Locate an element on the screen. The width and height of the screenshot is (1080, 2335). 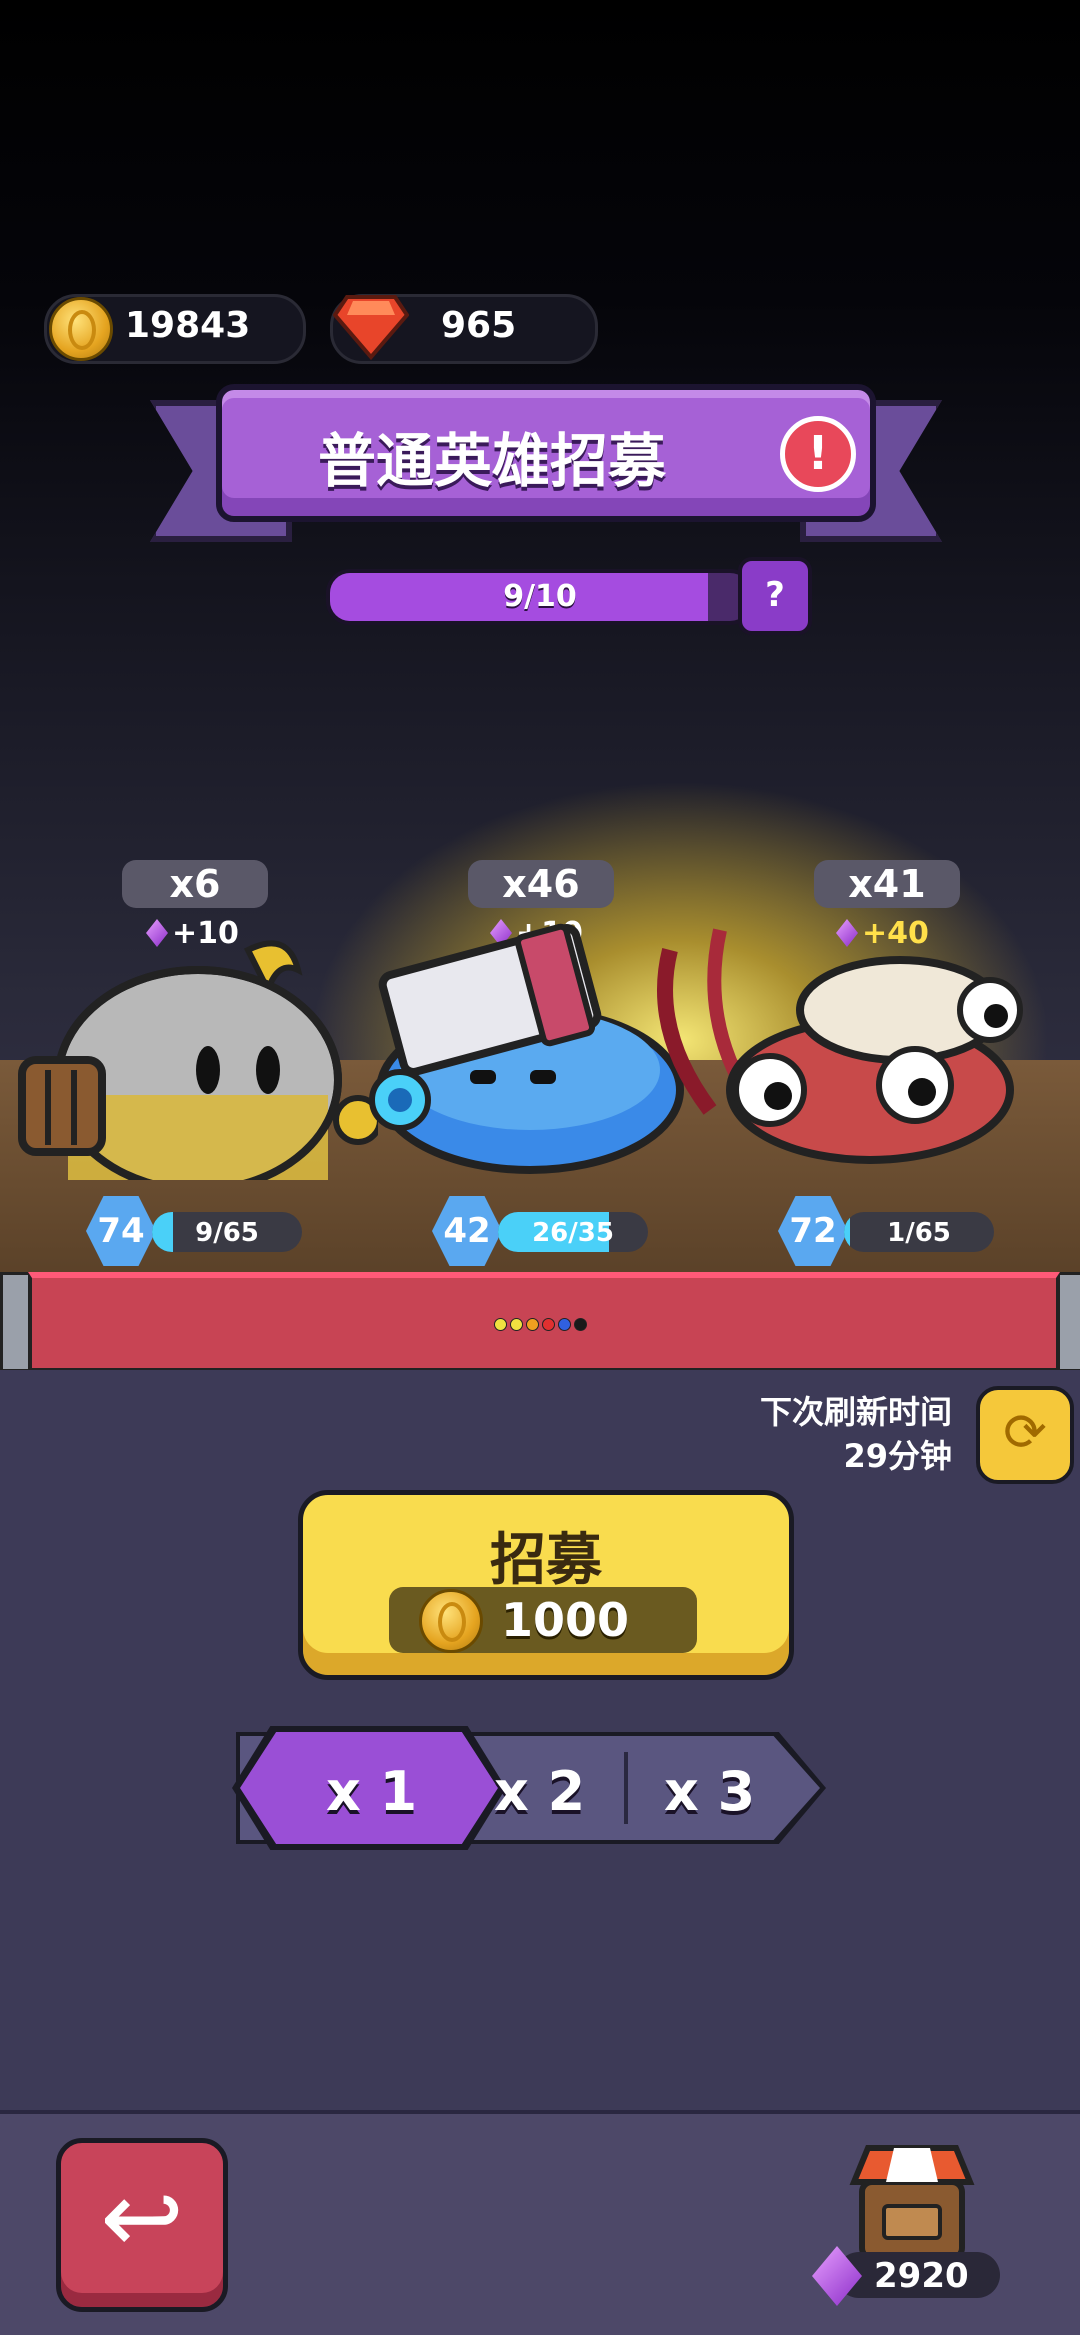
multiplier-x1-label: x 1 is located at coordinates (371, 1791).